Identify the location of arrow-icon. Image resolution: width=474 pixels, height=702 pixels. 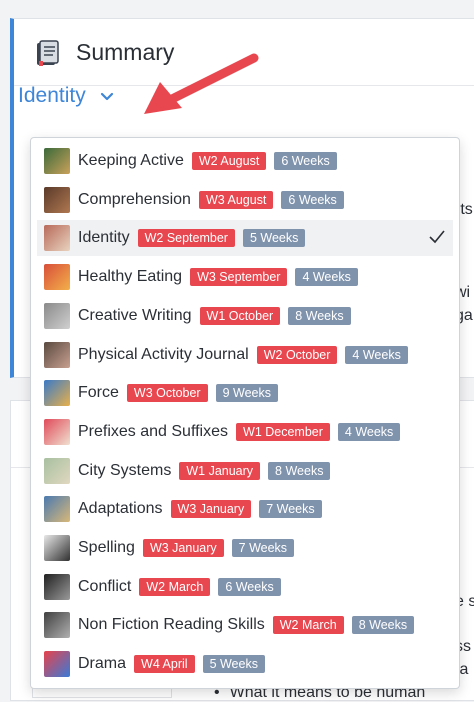
(201, 83).